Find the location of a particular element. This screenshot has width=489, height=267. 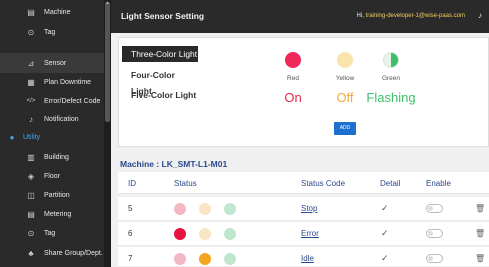

user-greeting: Hi, training-developer-1@wise-paas.com is located at coordinates (411, 16).